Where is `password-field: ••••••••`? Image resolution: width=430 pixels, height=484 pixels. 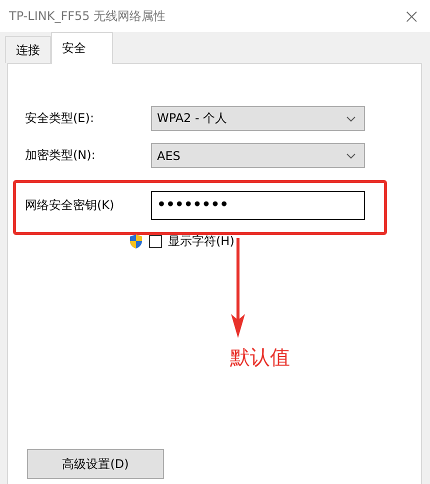
password-field: •••••••• is located at coordinates (258, 205).